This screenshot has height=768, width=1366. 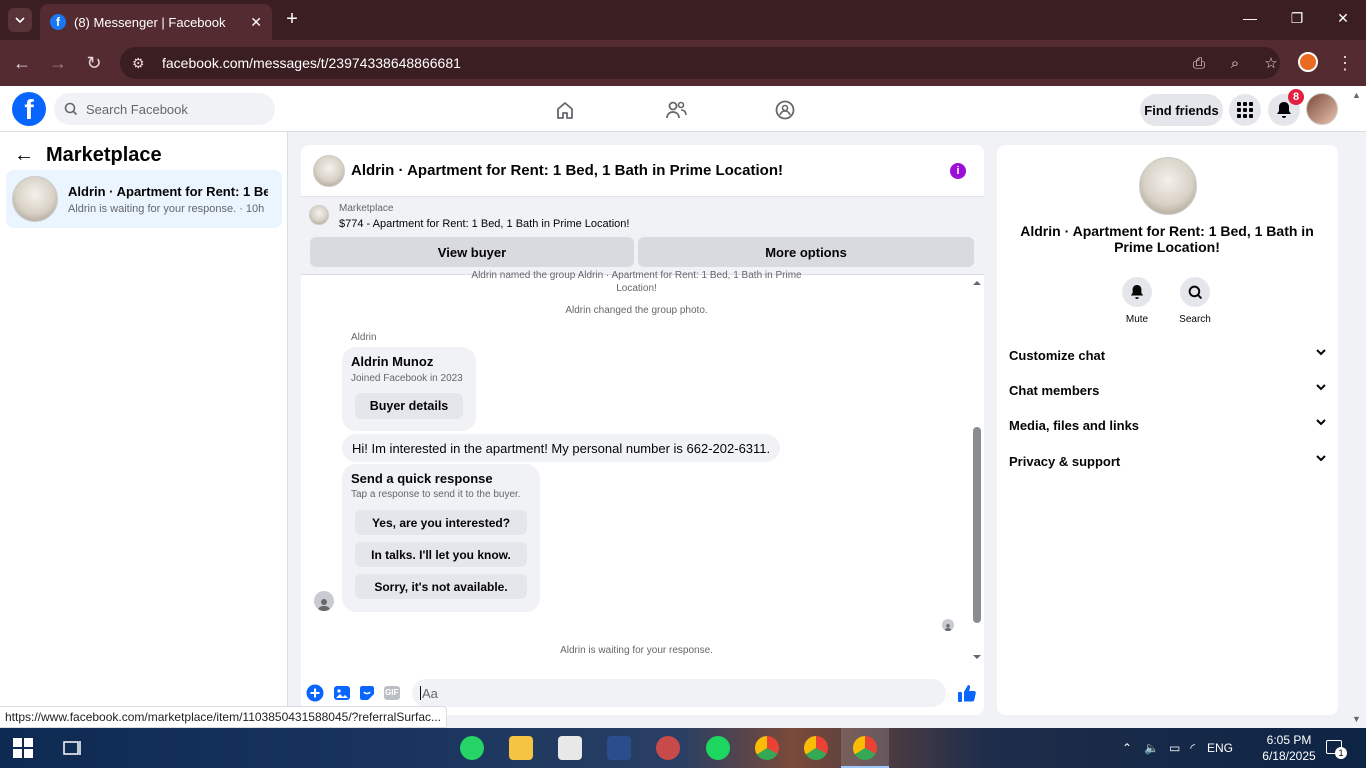 I want to click on quick-response-option: In talks. I'll let you know., so click(x=441, y=554).